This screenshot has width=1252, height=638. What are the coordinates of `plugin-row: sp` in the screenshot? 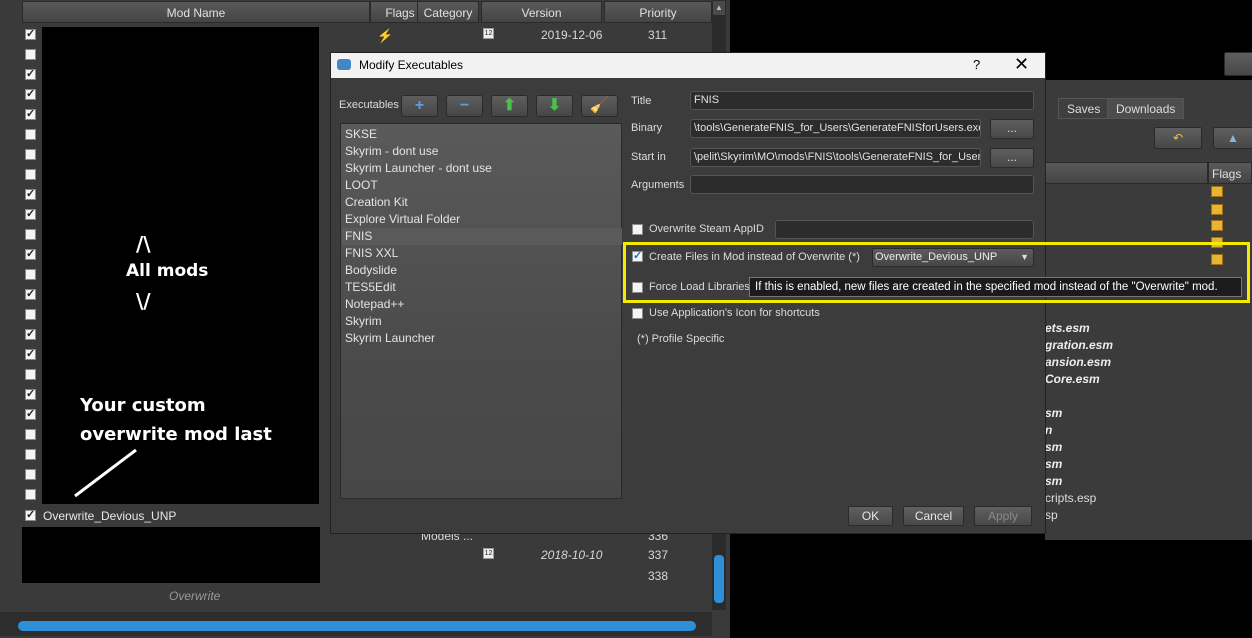 It's located at (1051, 515).